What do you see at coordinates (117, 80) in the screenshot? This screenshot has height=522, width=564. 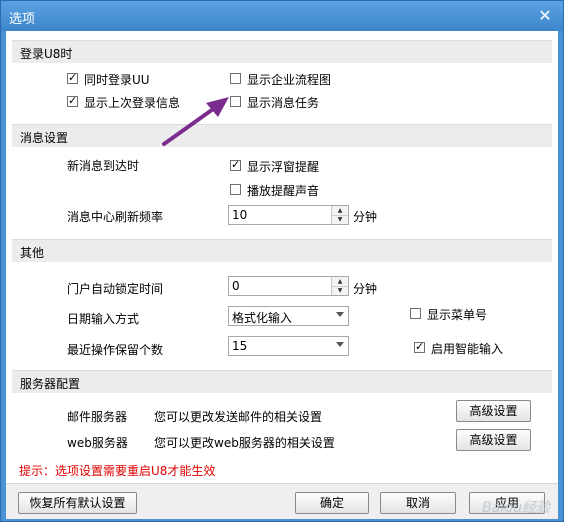 I see `sync-login-uu-label: 同时登录UU` at bounding box center [117, 80].